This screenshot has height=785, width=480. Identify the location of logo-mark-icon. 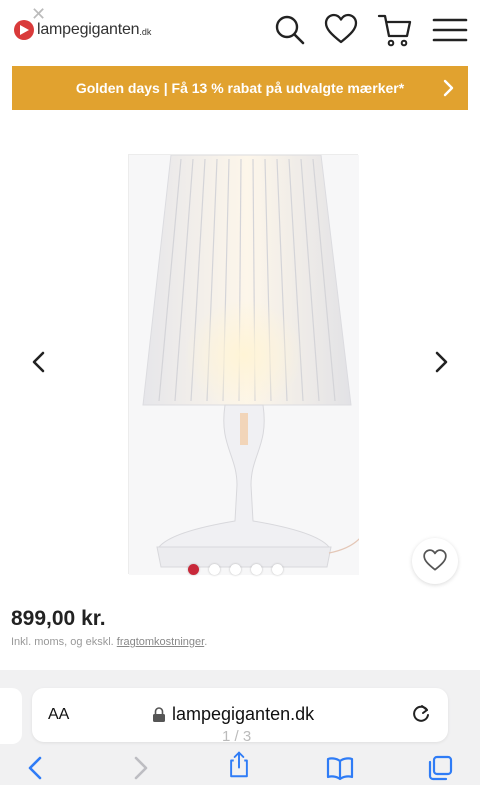
(24, 30).